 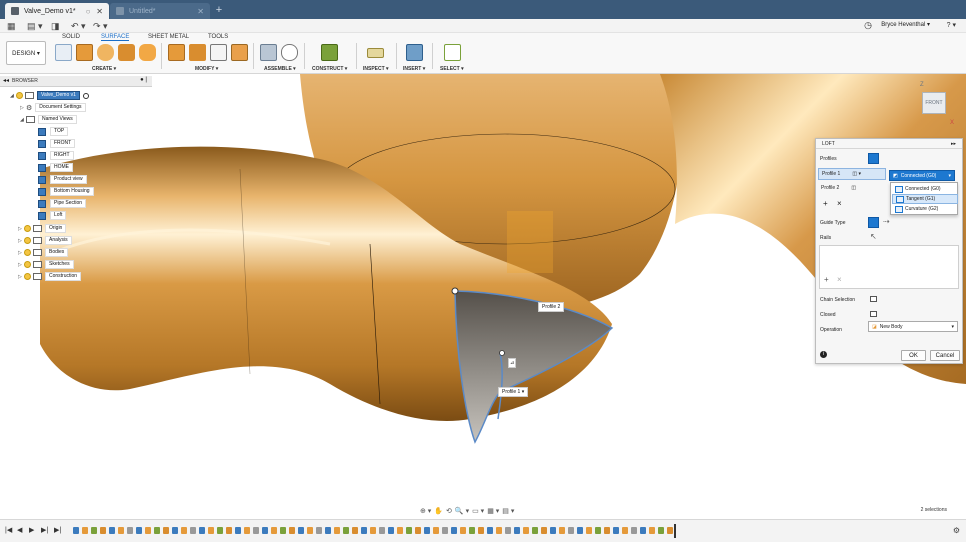 I want to click on assemble-group-label: ASSEMBLE ▾, so click(x=280, y=69).